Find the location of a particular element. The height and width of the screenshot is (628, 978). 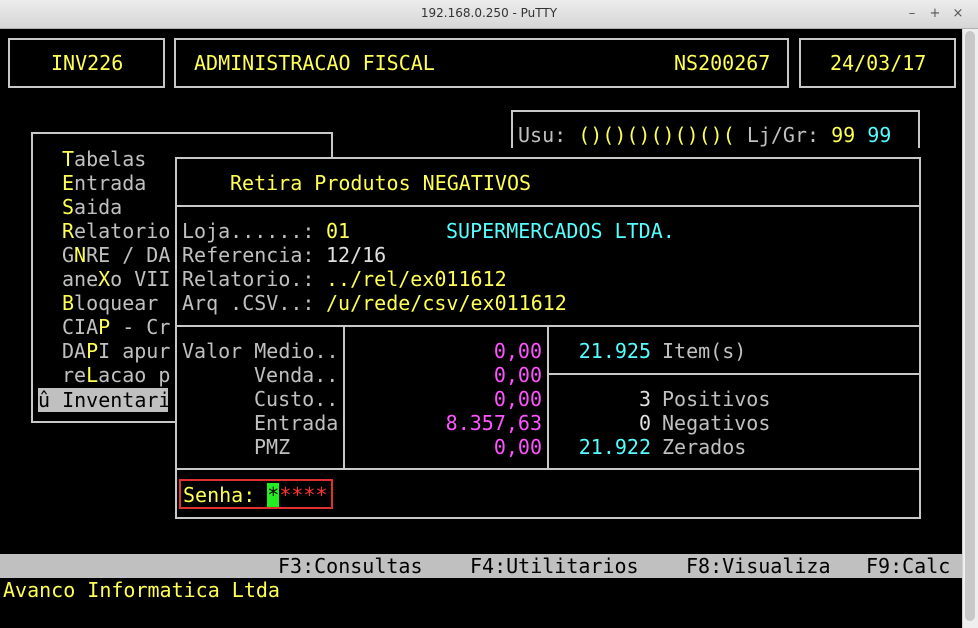

menu-item: GNRE / DA is located at coordinates (116, 255).